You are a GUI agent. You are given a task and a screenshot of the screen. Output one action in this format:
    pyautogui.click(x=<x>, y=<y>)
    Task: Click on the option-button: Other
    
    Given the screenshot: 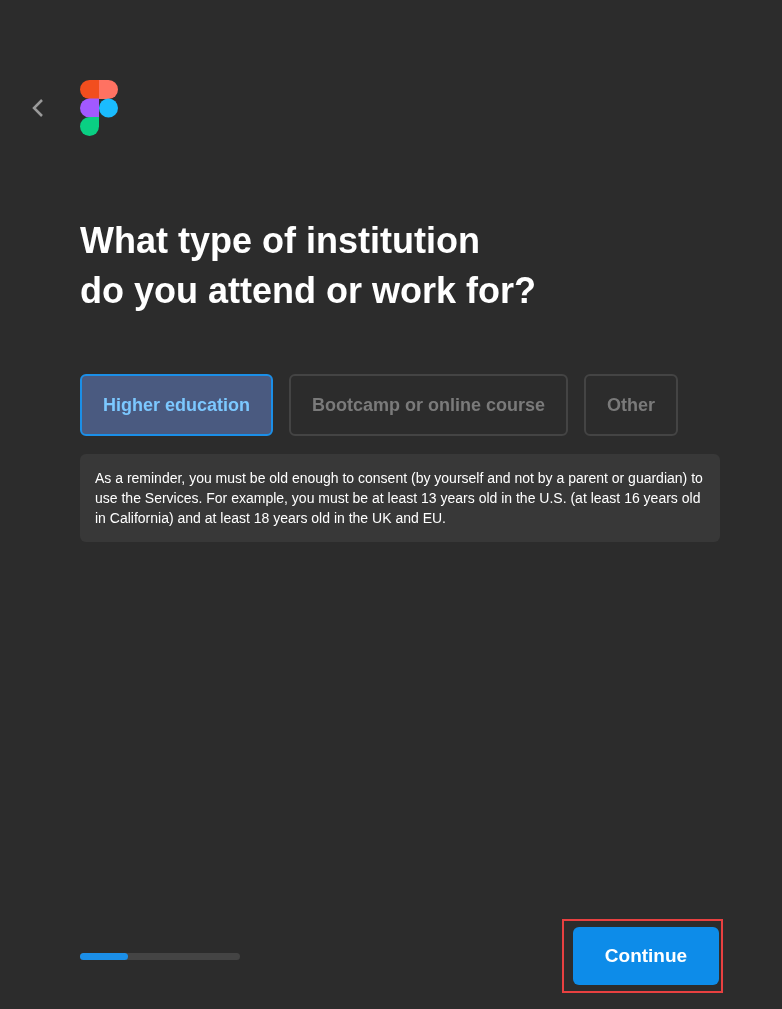 What is the action you would take?
    pyautogui.click(x=631, y=405)
    